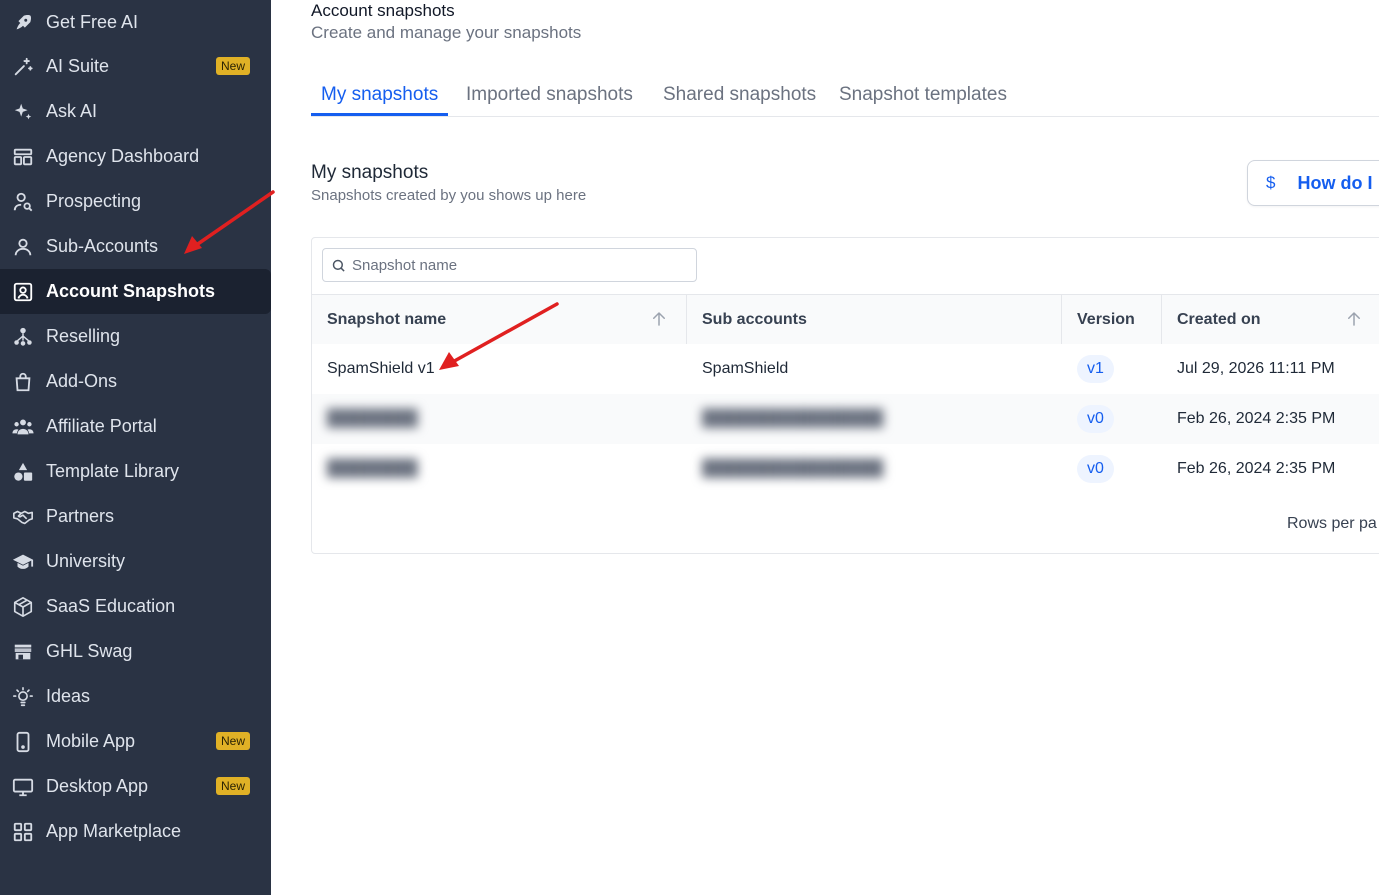 The image size is (1379, 895). What do you see at coordinates (23, 382) in the screenshot?
I see `shopping-bag-icon` at bounding box center [23, 382].